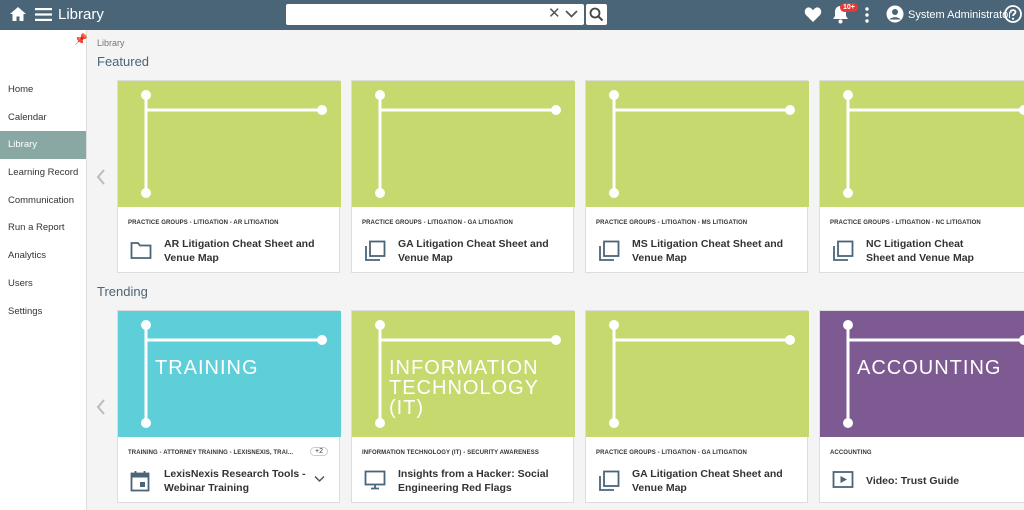 Image resolution: width=1024 pixels, height=510 pixels. Describe the element at coordinates (43, 201) in the screenshot. I see `sidebar-item-communication: Communication` at that location.